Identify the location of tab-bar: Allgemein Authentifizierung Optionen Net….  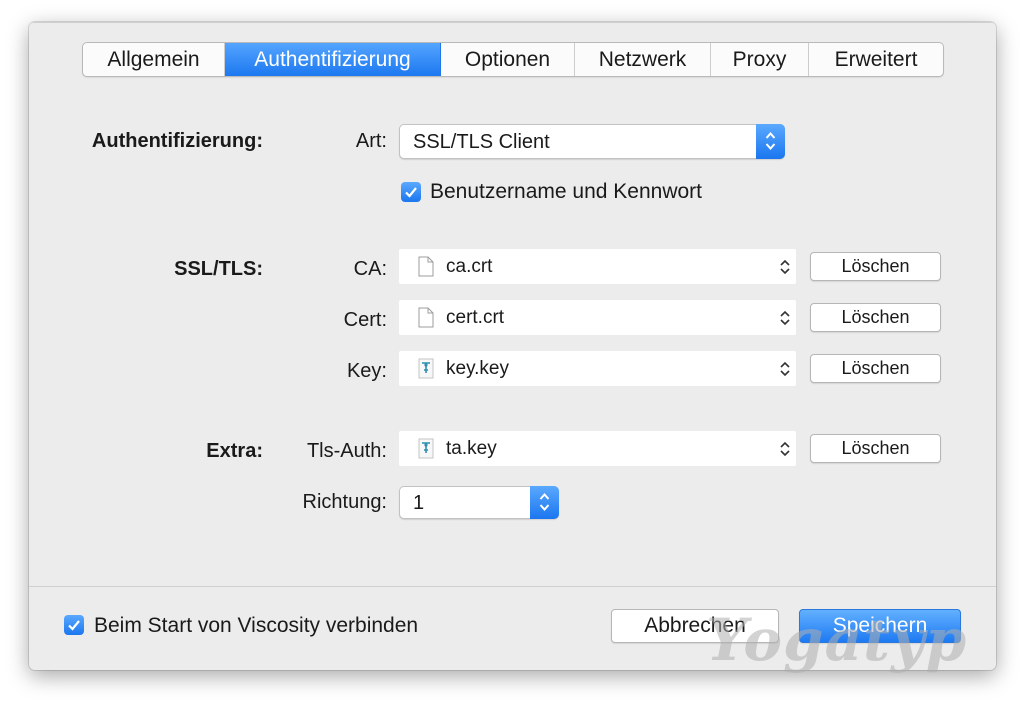
(513, 59).